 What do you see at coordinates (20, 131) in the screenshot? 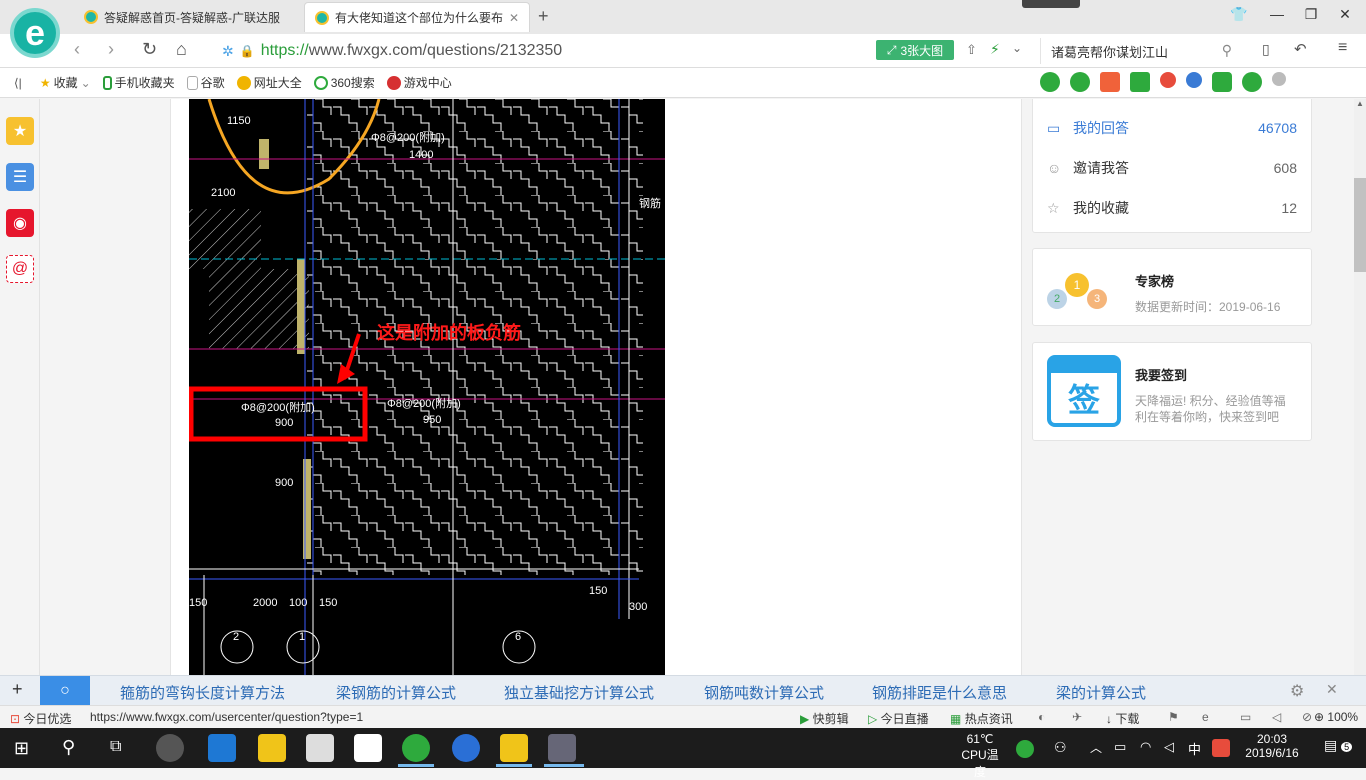
I see `favorites-star-icon: ★` at bounding box center [20, 131].